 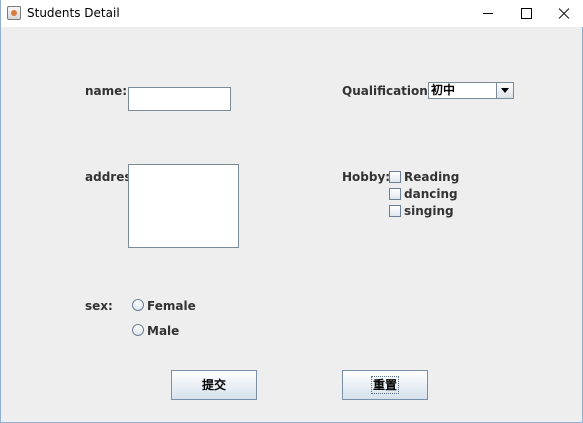 I want to click on hobby-option-label: dancing, so click(x=431, y=194).